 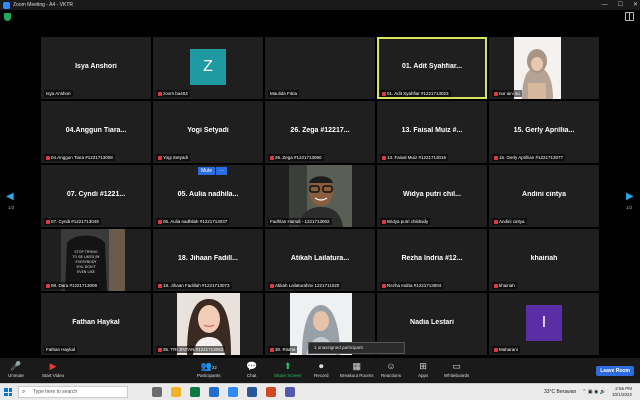 I want to click on tray-icons: ⌃ ▣ ◉ 🔊, so click(x=594, y=392).